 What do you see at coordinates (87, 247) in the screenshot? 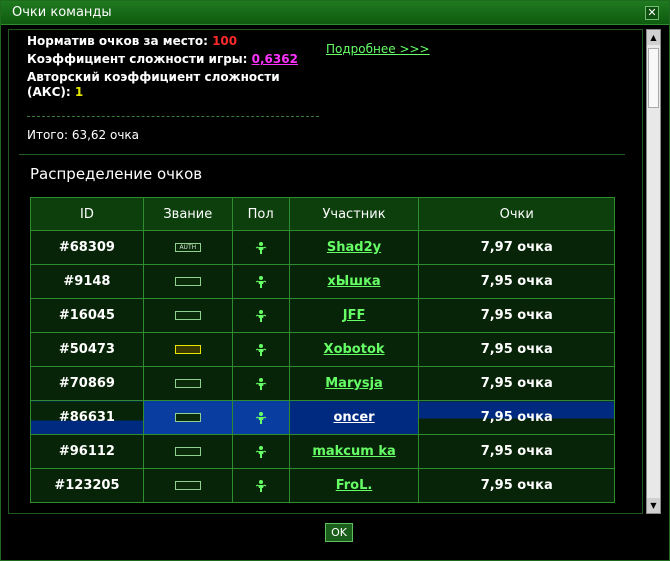
I see `row-id: #68309` at bounding box center [87, 247].